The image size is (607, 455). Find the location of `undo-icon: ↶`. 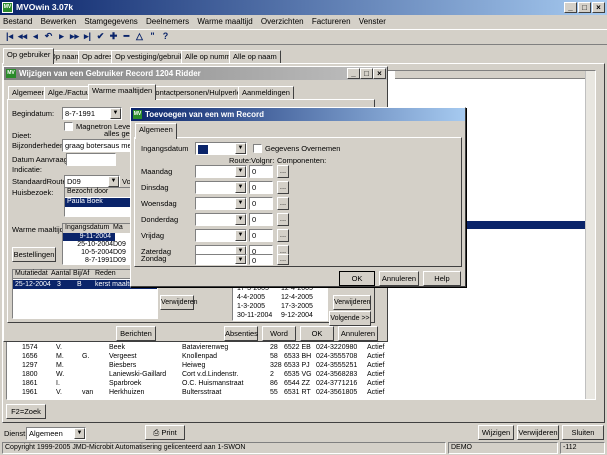

undo-icon: ↶ is located at coordinates (48, 36).